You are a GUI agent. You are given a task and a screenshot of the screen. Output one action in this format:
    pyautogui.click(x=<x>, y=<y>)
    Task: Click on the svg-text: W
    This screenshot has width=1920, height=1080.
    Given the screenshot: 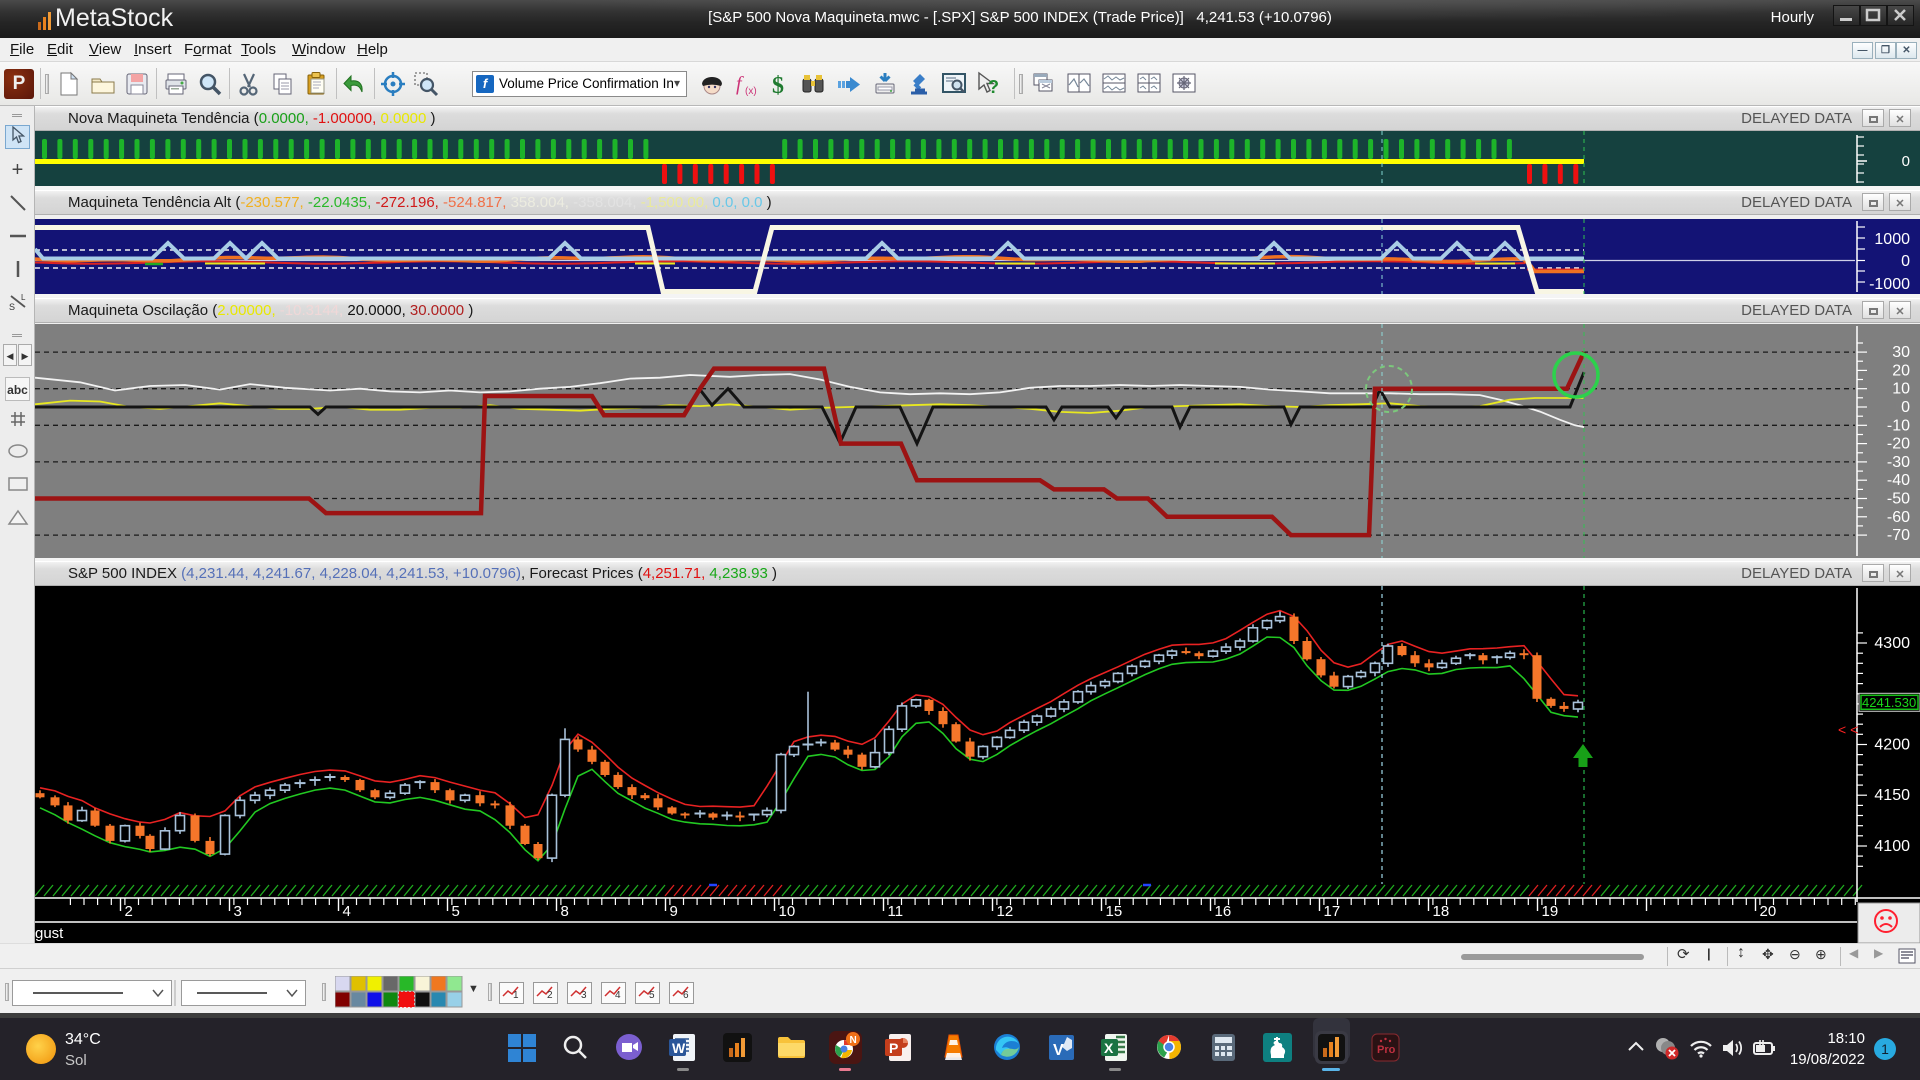 What is the action you would take?
    pyautogui.click(x=679, y=1048)
    